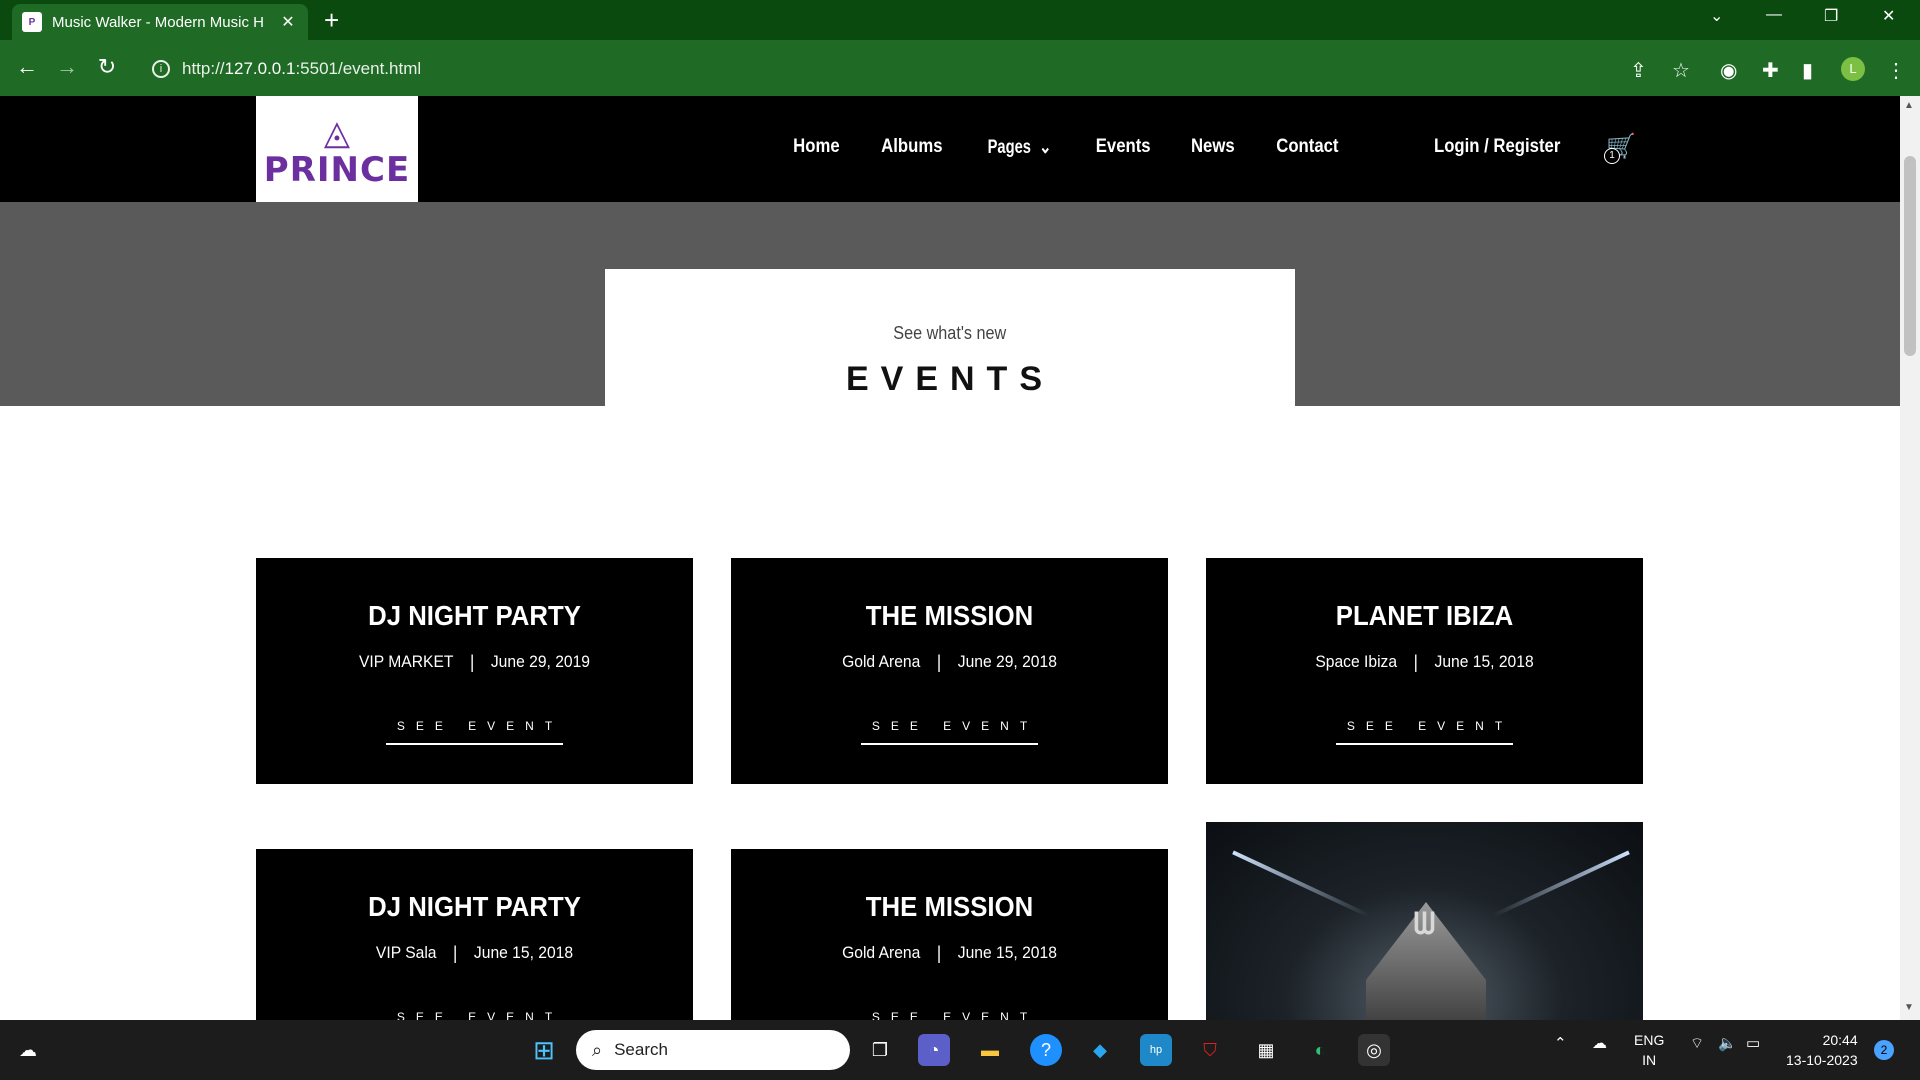 The height and width of the screenshot is (1080, 1920). I want to click on extensions-puzzle-icon: ✚, so click(1770, 70).